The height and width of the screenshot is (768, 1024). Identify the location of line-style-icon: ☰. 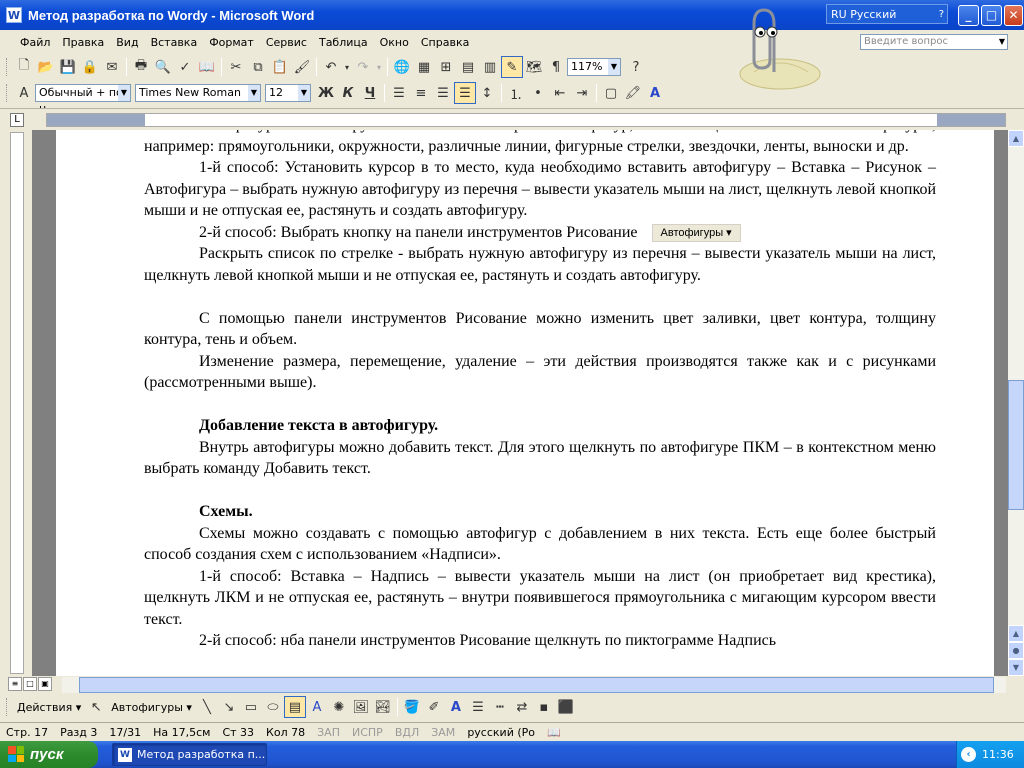
(478, 707).